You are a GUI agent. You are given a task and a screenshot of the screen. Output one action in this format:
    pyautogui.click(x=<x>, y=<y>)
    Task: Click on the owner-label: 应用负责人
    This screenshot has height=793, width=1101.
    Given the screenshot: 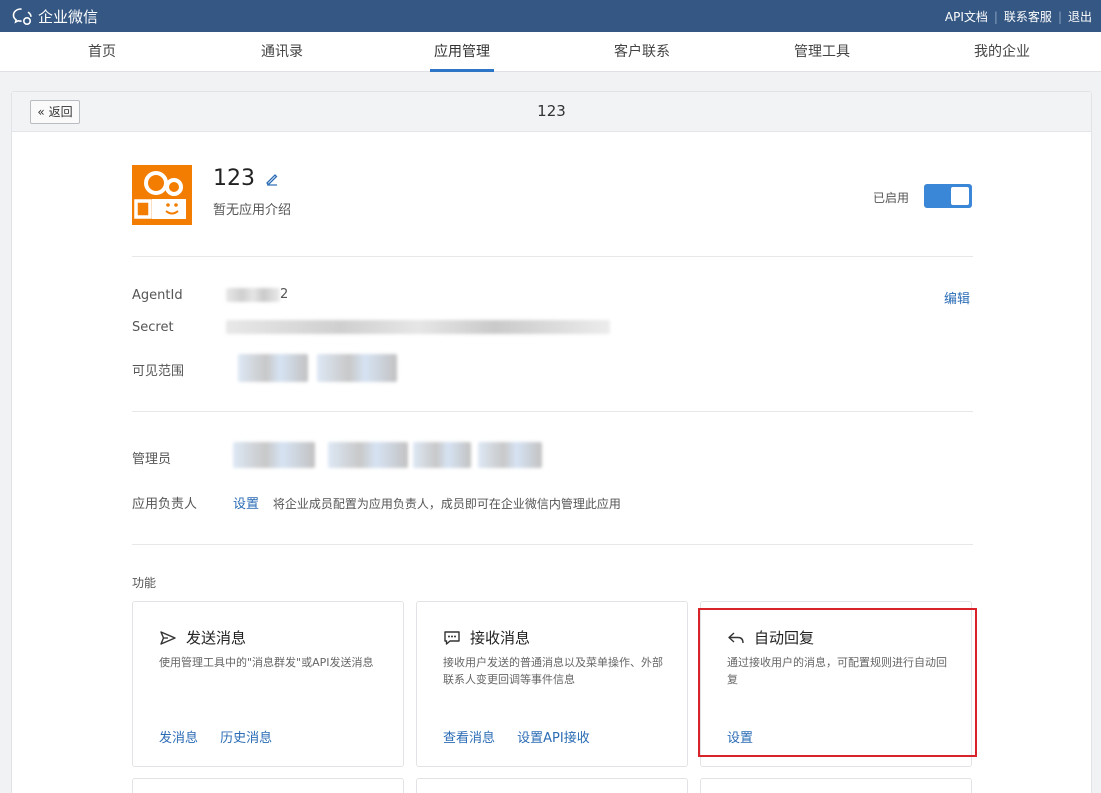 What is the action you would take?
    pyautogui.click(x=165, y=504)
    